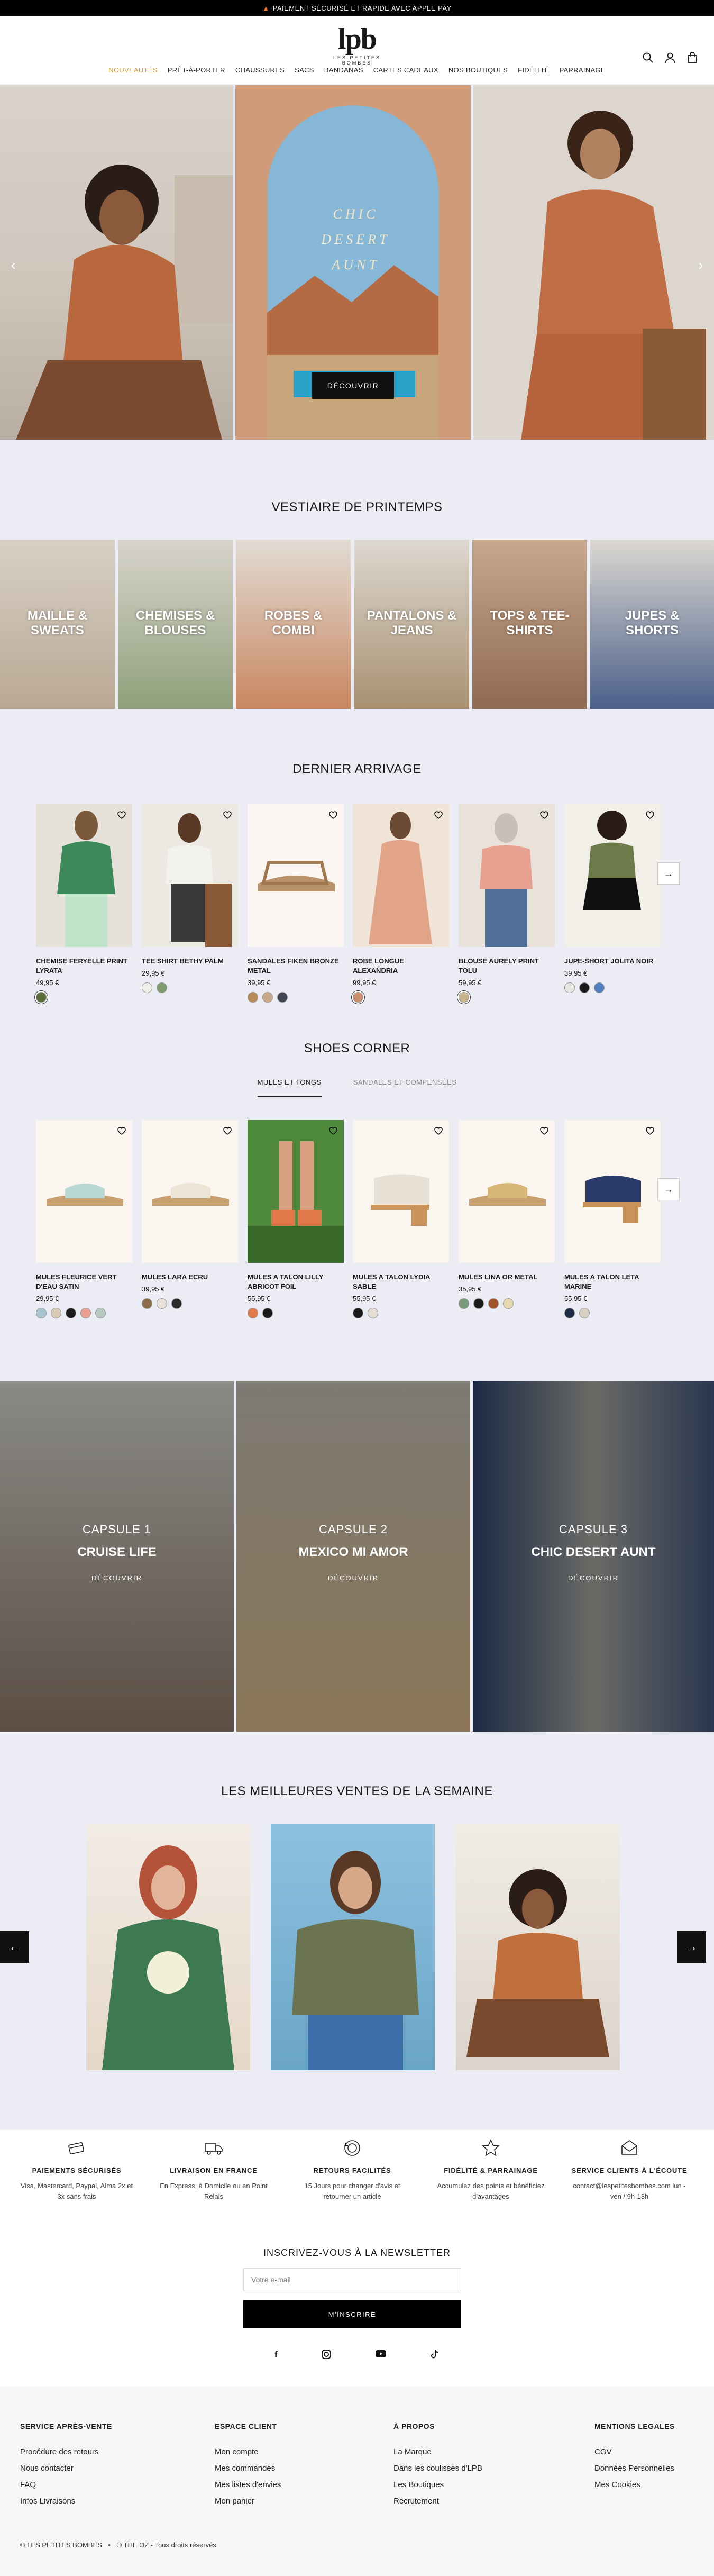  What do you see at coordinates (612, 962) in the screenshot?
I see `product-name: JUPE-SHORT JOLITA NOIR` at bounding box center [612, 962].